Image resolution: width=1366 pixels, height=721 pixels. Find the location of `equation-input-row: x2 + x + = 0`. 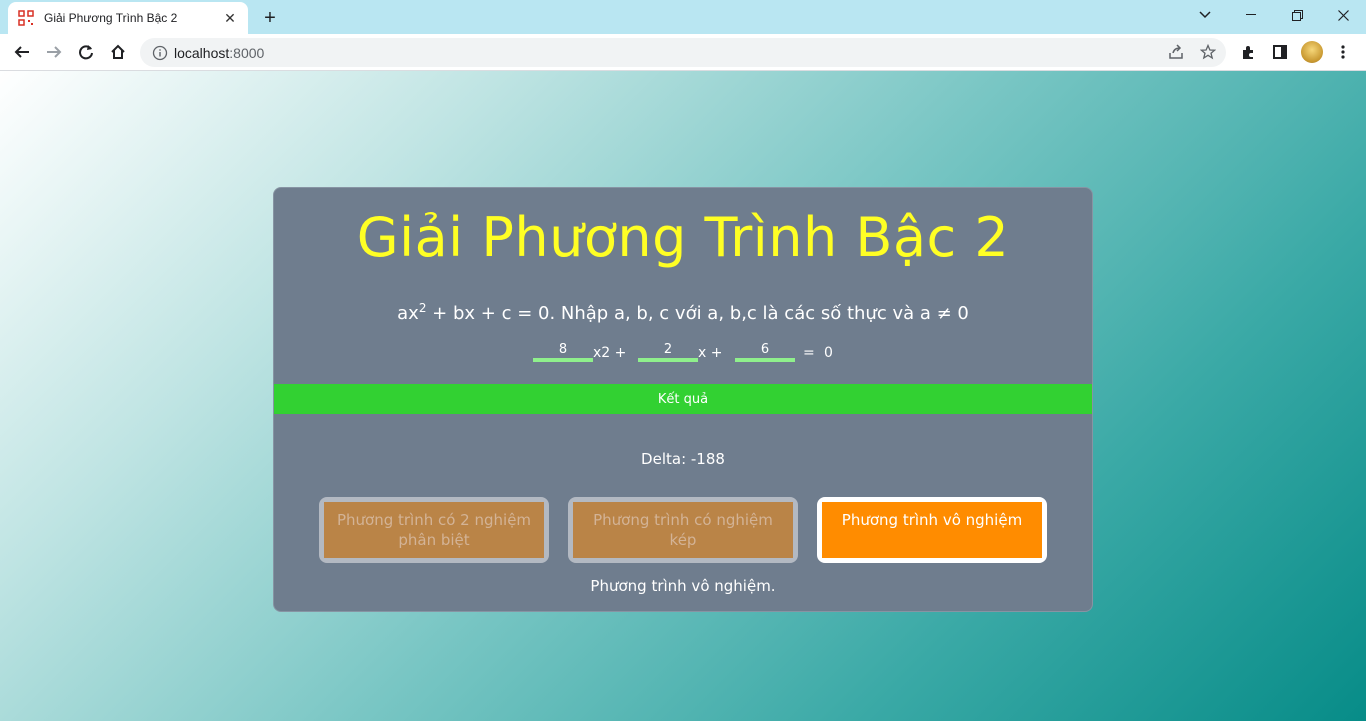

equation-input-row: x2 + x + = 0 is located at coordinates (683, 352).